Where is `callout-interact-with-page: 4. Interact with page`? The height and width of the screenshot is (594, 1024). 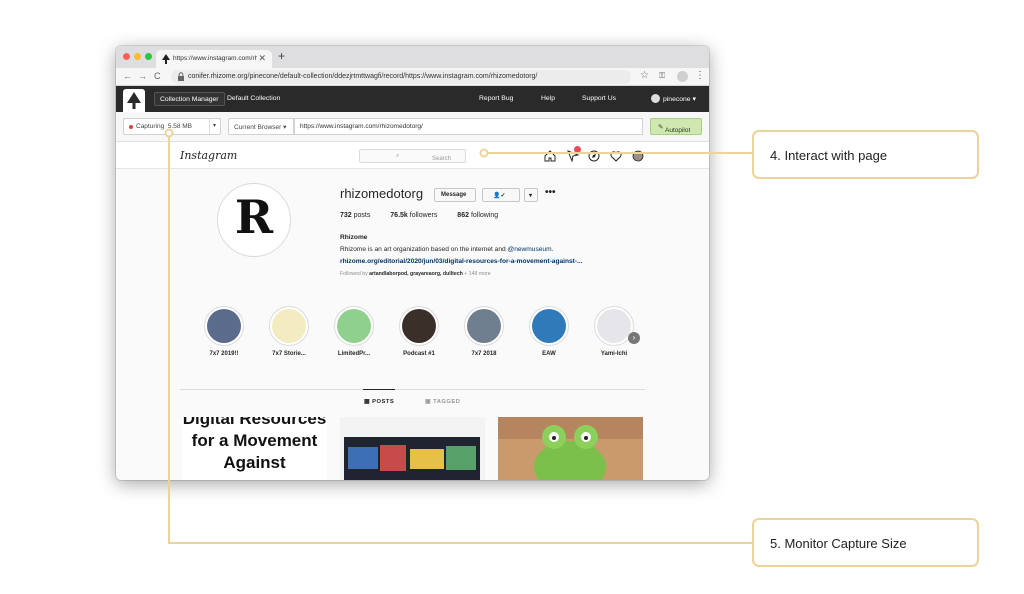 callout-interact-with-page: 4. Interact with page is located at coordinates (865, 154).